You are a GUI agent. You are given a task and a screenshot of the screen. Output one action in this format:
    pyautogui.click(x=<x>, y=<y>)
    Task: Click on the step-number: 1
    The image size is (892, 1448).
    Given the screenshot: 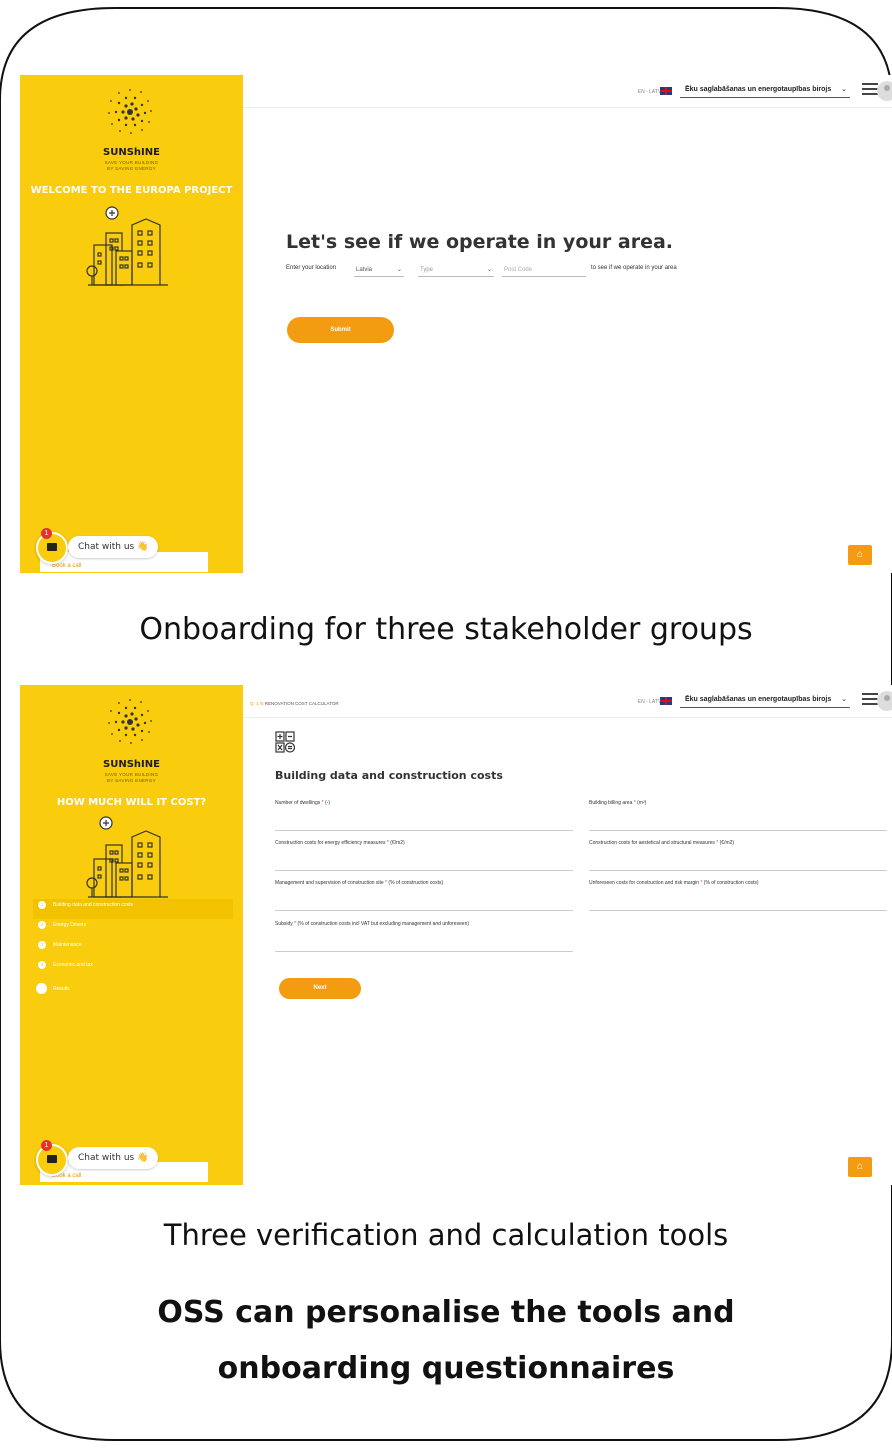 What is the action you would take?
    pyautogui.click(x=42, y=905)
    